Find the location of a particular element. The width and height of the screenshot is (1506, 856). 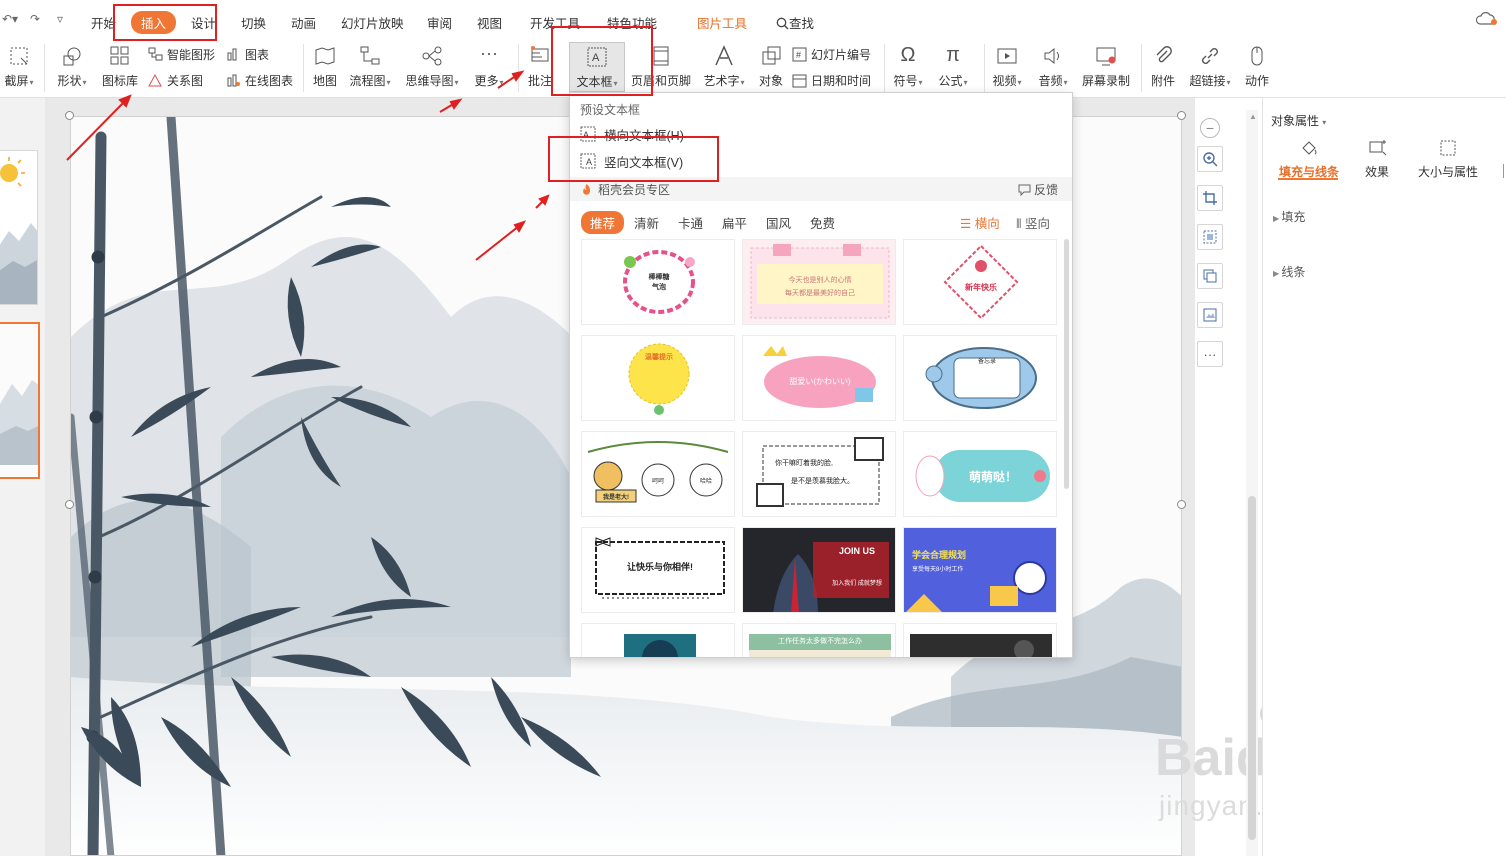

video-button: 视频▾ is located at coordinates (1007, 66).